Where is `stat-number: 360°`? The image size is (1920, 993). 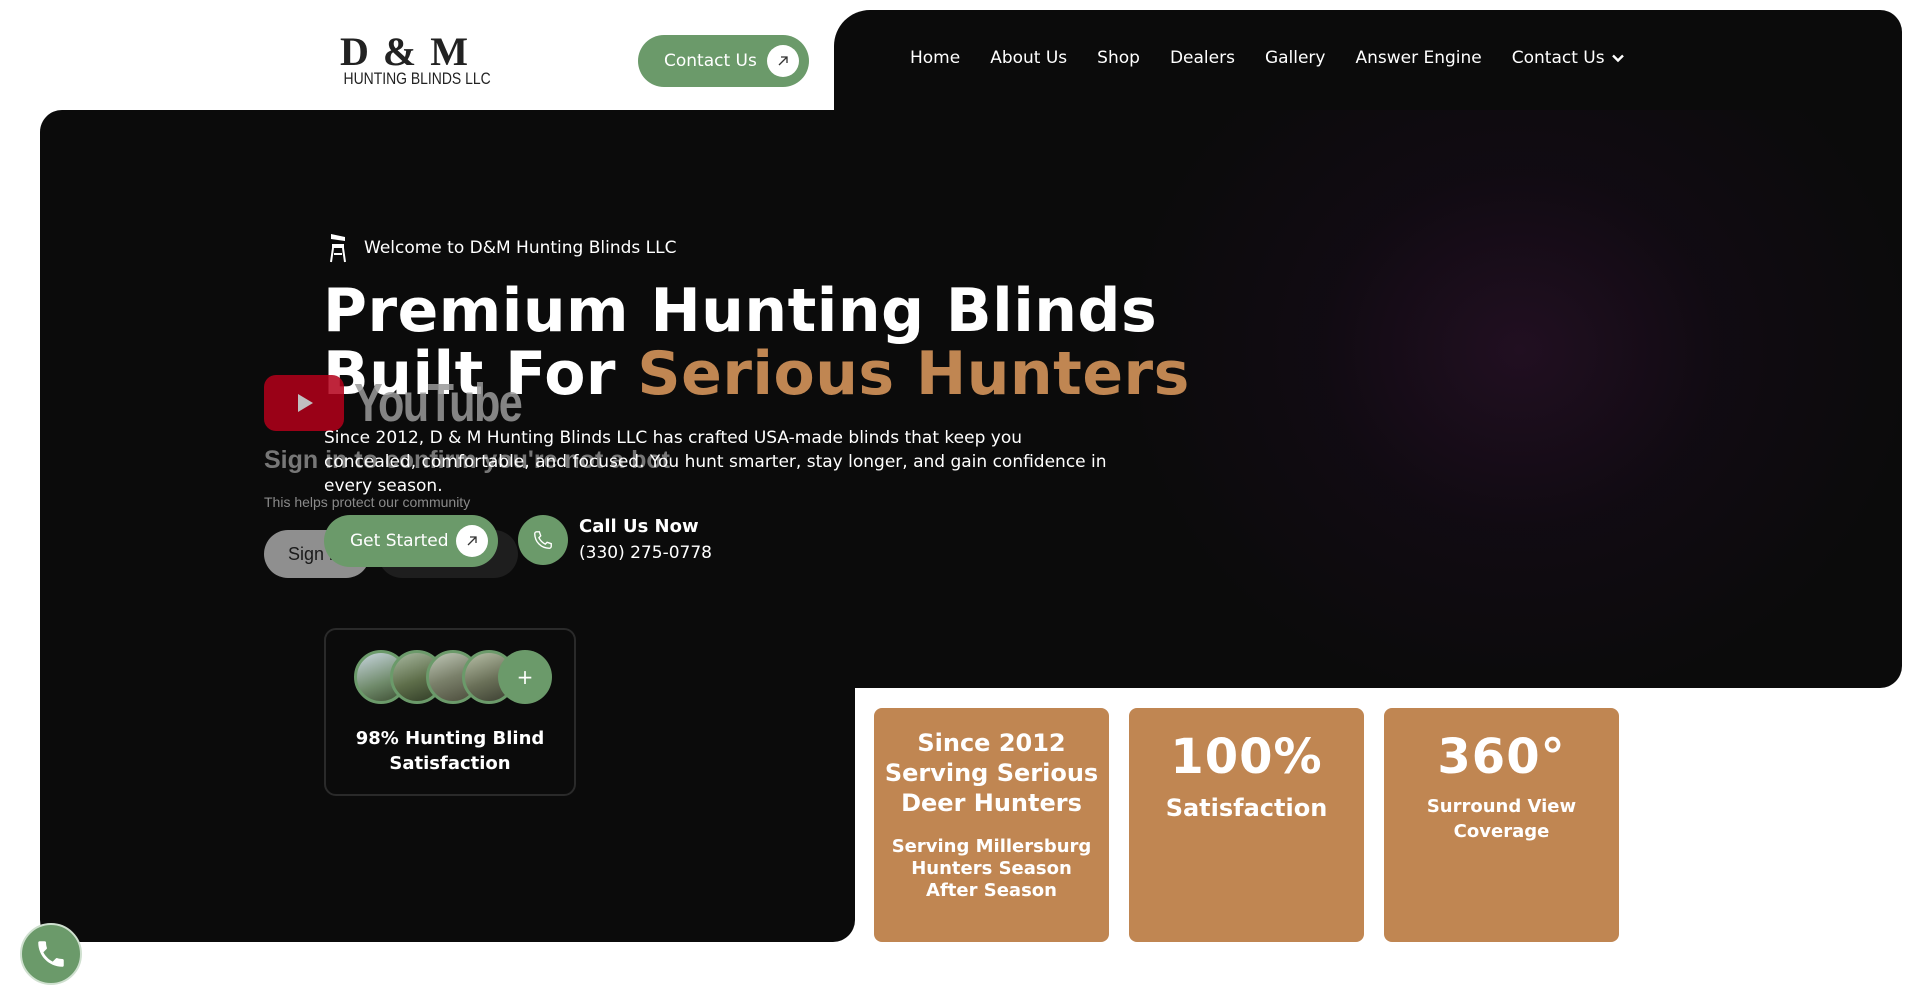 stat-number: 360° is located at coordinates (1501, 757).